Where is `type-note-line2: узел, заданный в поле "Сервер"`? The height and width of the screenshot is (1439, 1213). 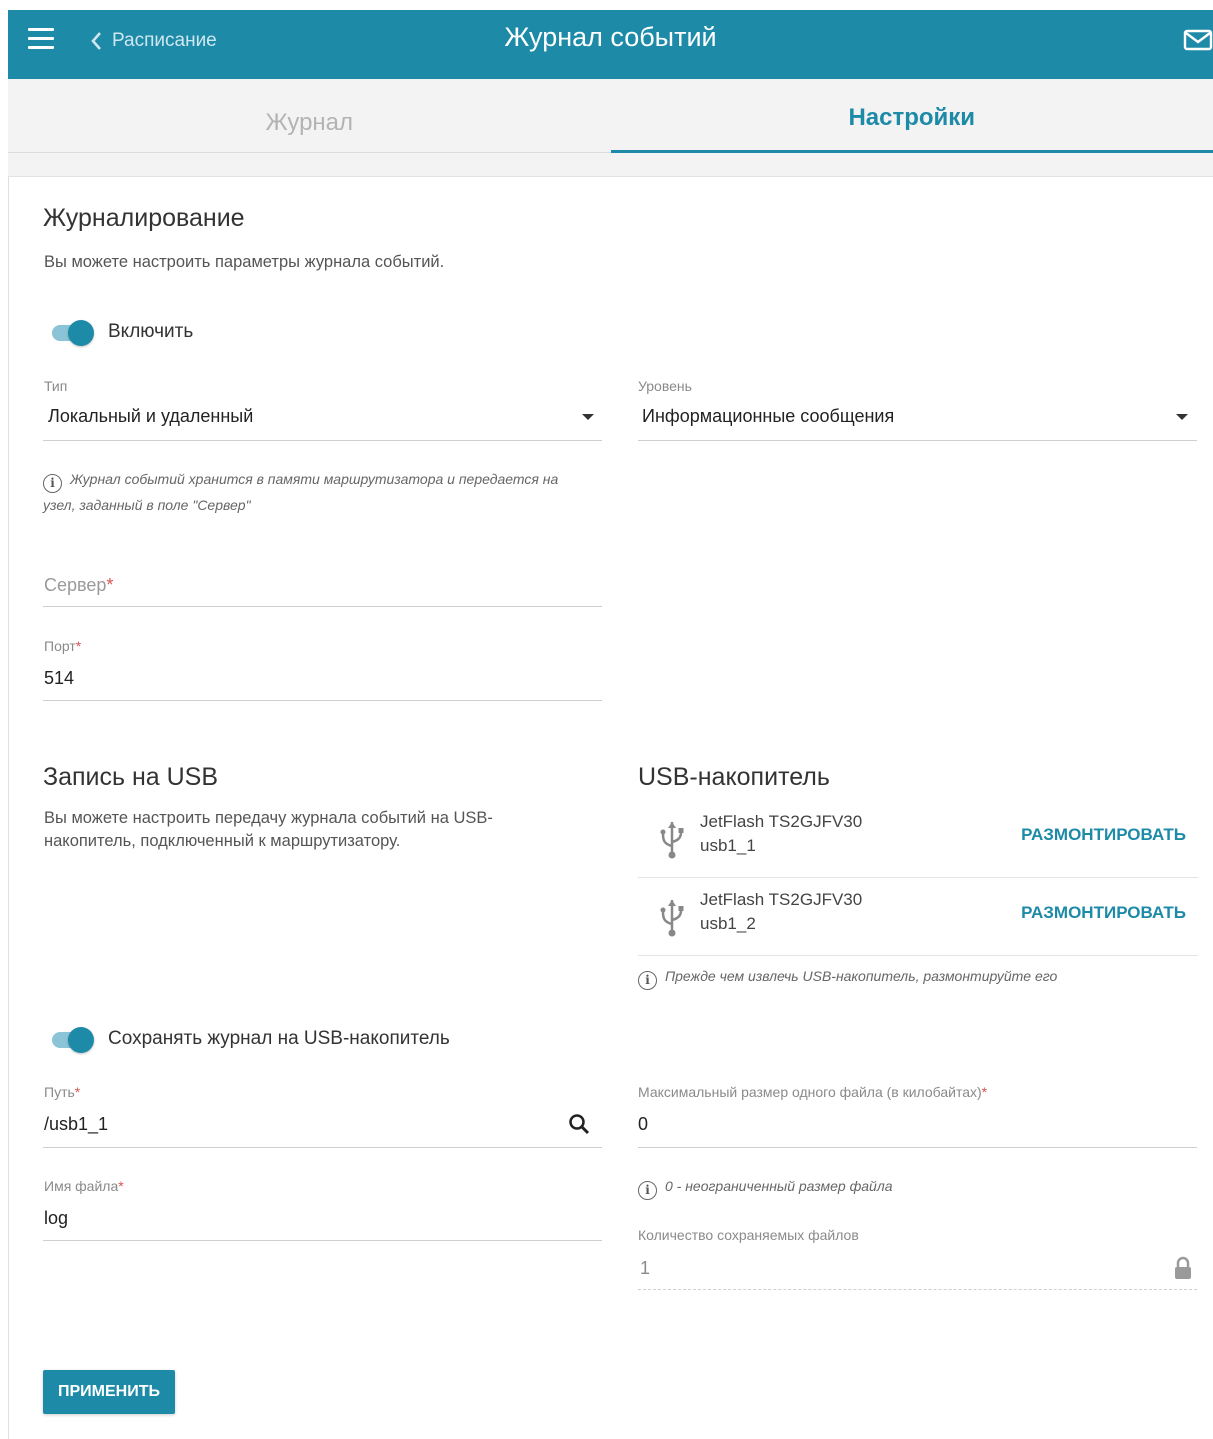
type-note-line2: узел, заданный в поле "Сервер" is located at coordinates (147, 505).